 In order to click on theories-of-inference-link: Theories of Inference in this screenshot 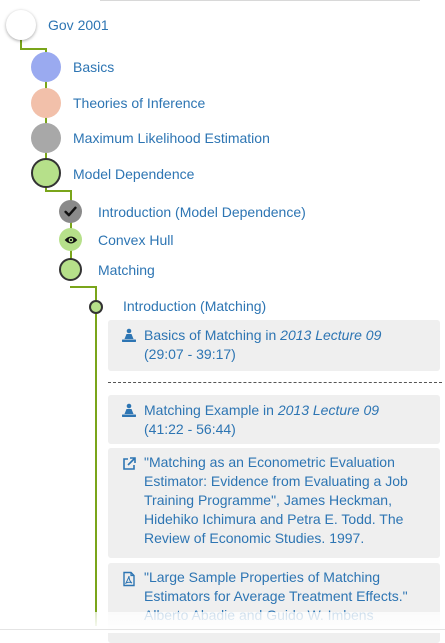, I will do `click(139, 103)`.